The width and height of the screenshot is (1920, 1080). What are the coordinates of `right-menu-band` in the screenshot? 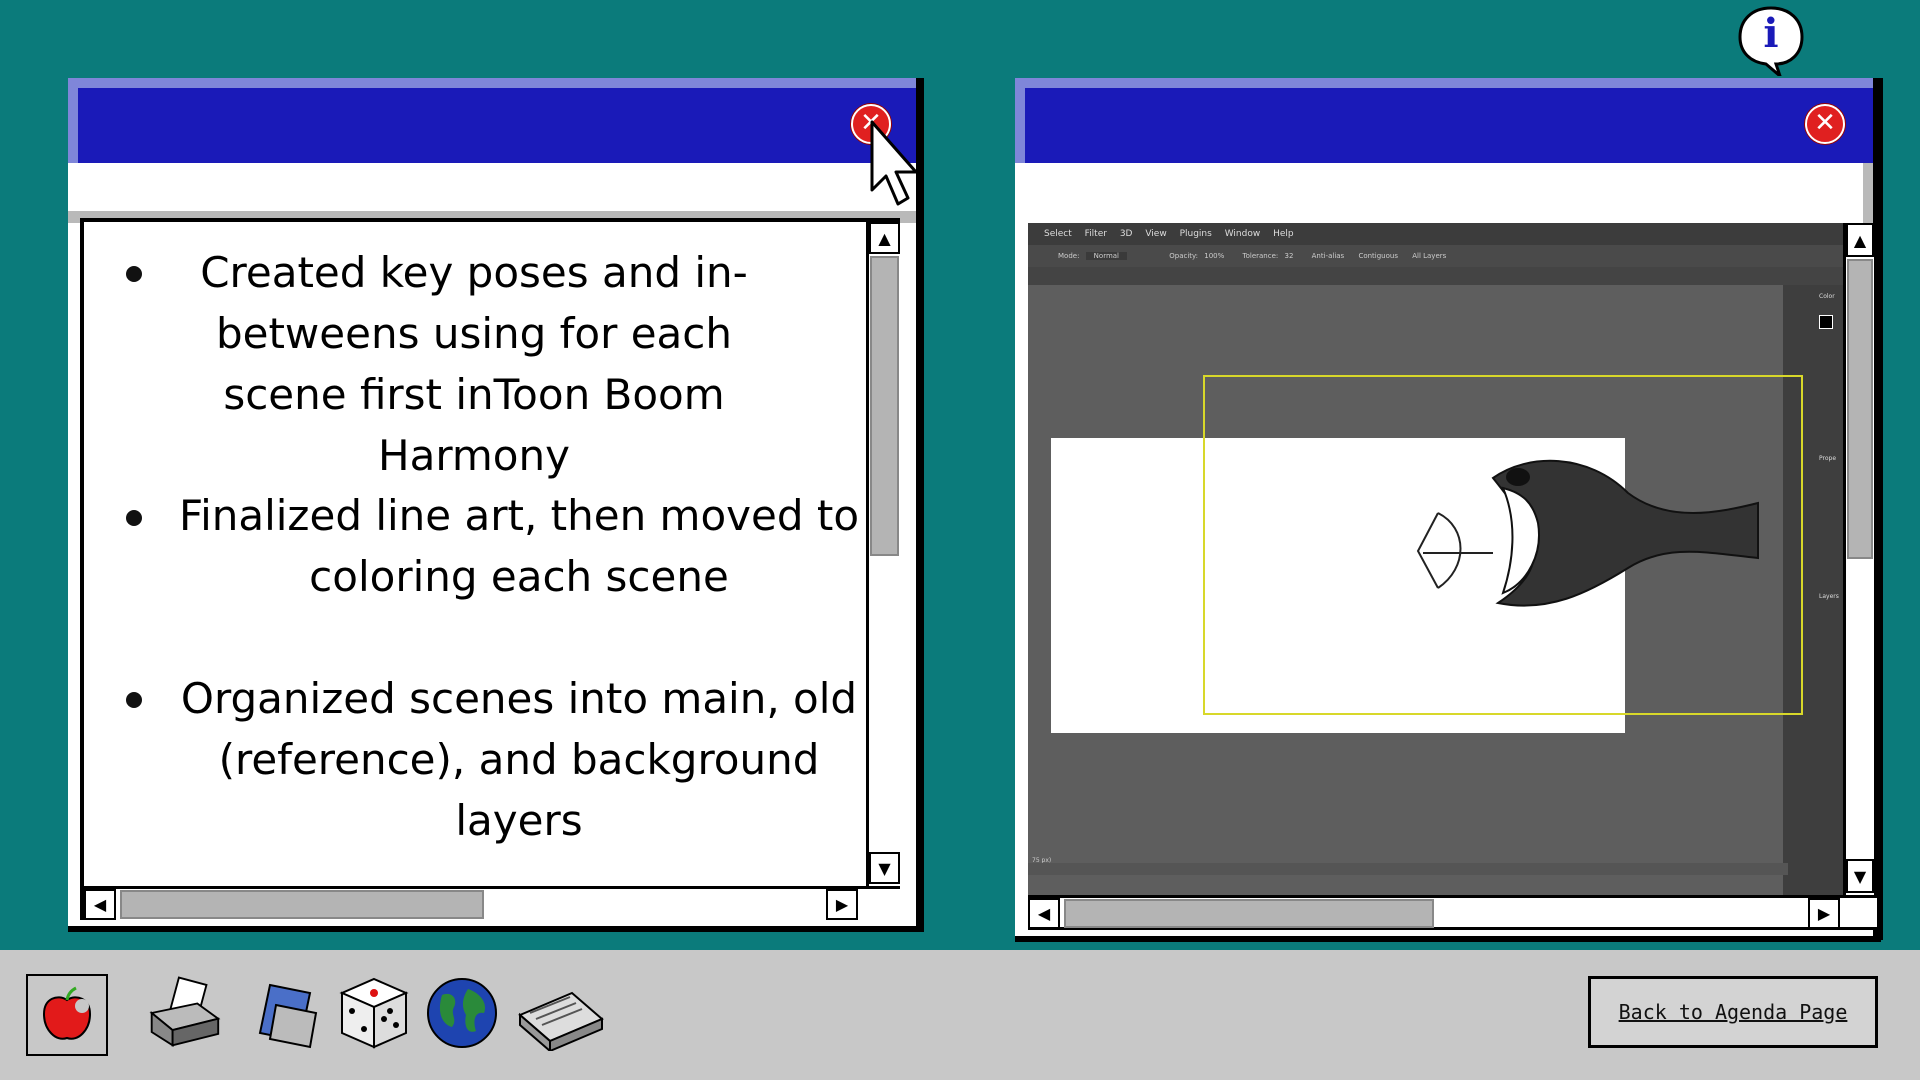 It's located at (1444, 187).